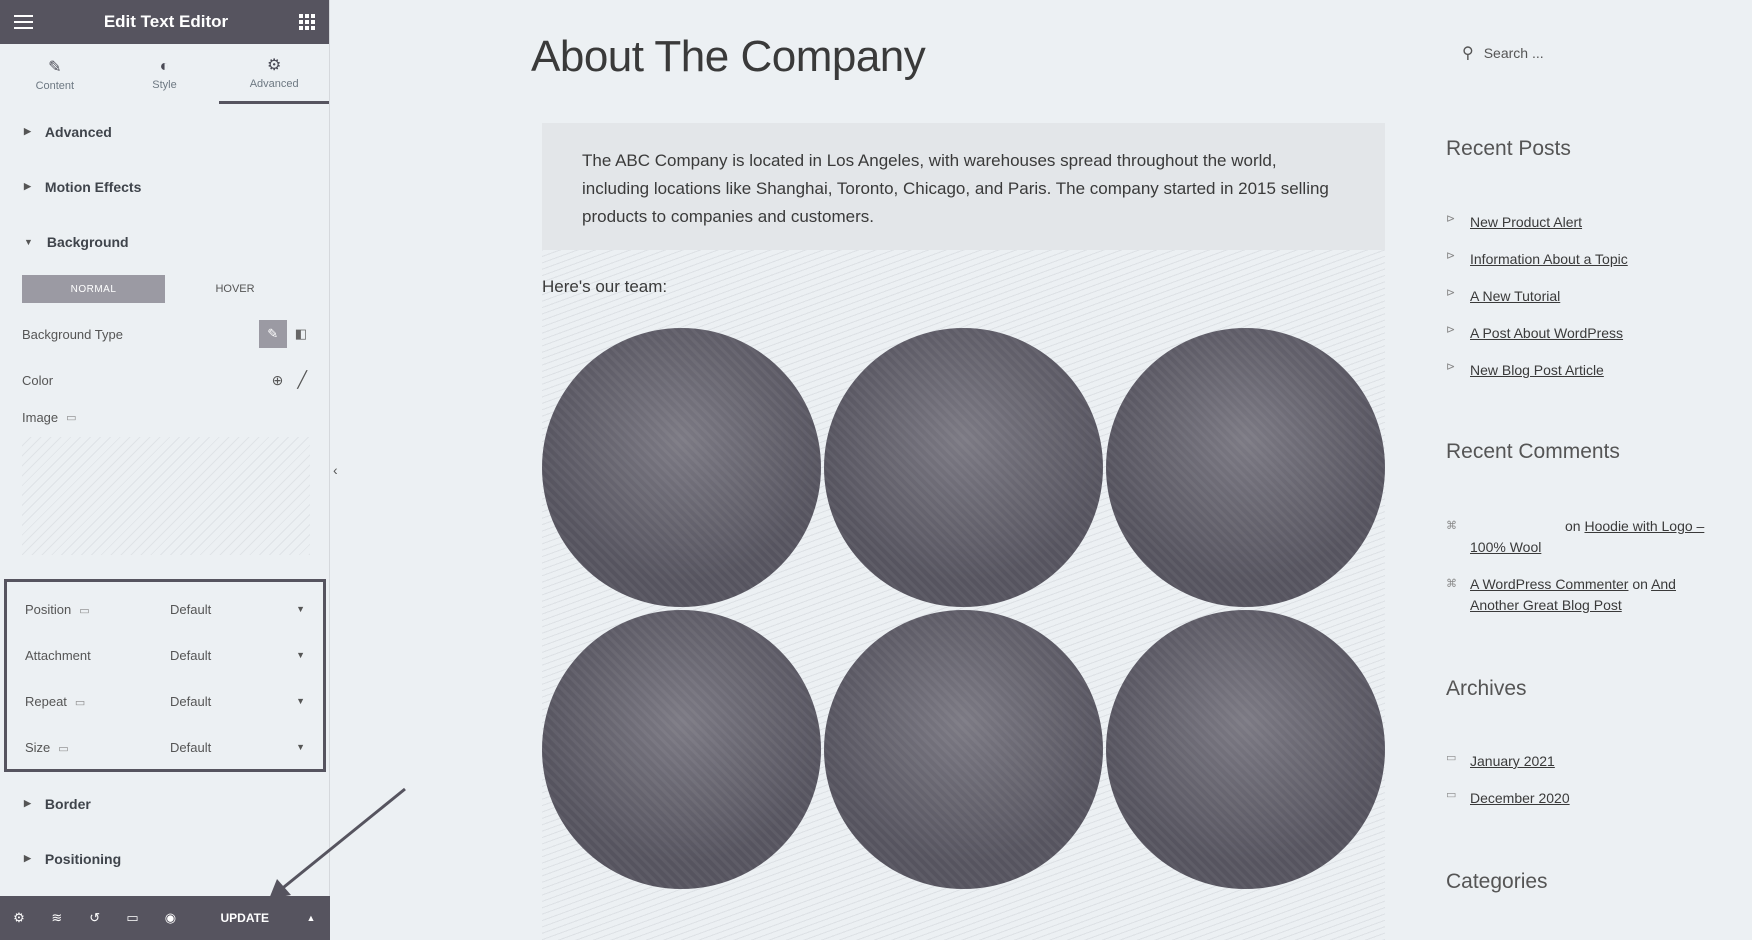  What do you see at coordinates (67, 803) in the screenshot?
I see `section-border-label: Border` at bounding box center [67, 803].